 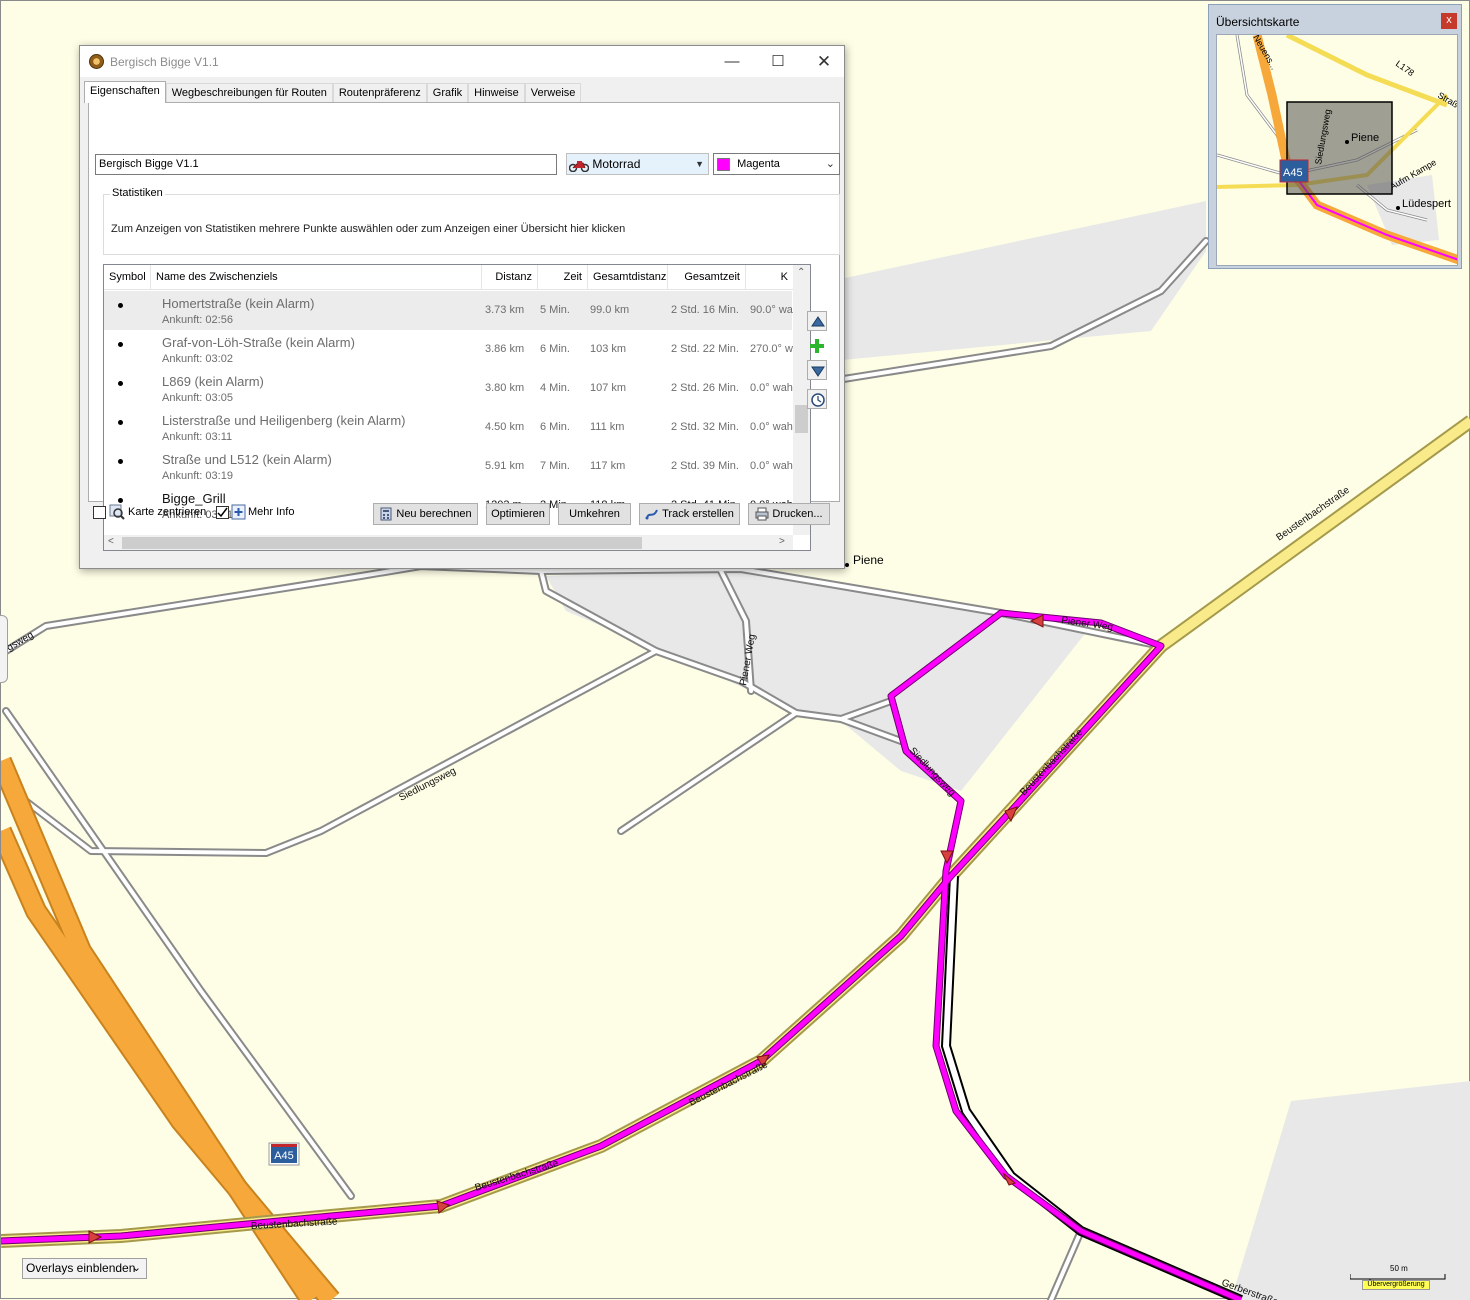 I want to click on svg-text: Lüdespert, so click(x=1426, y=204).